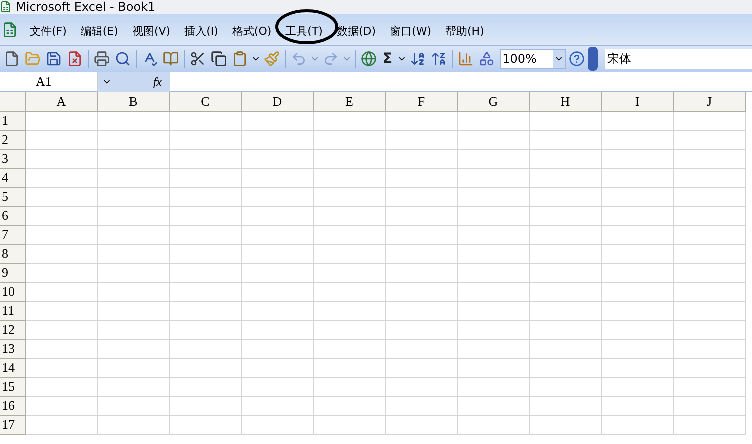  I want to click on column-header: I, so click(638, 102).